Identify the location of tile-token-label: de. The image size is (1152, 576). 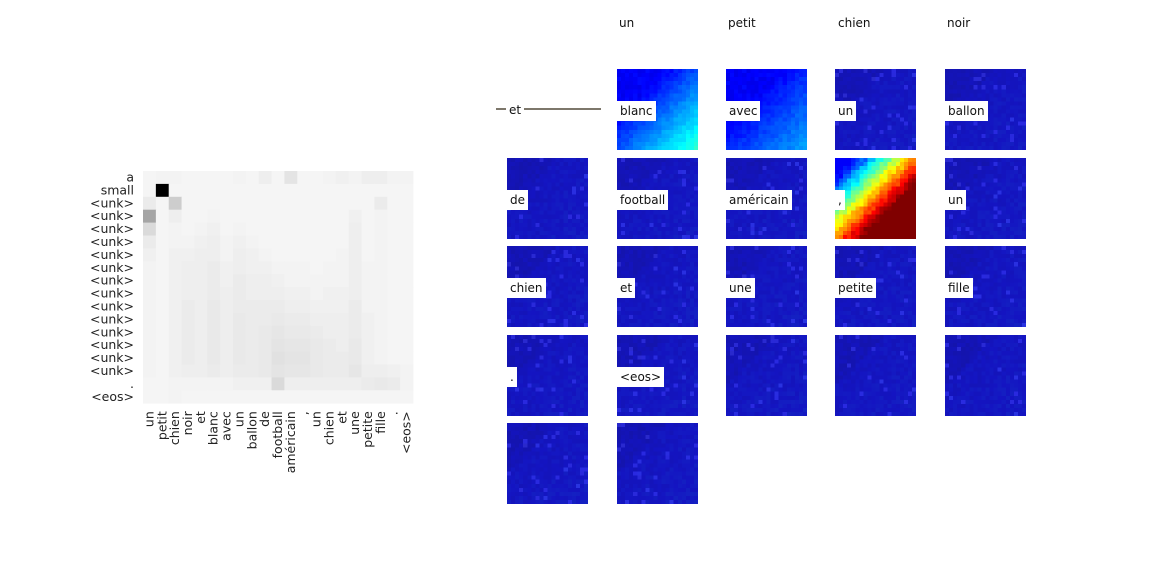
(517, 200).